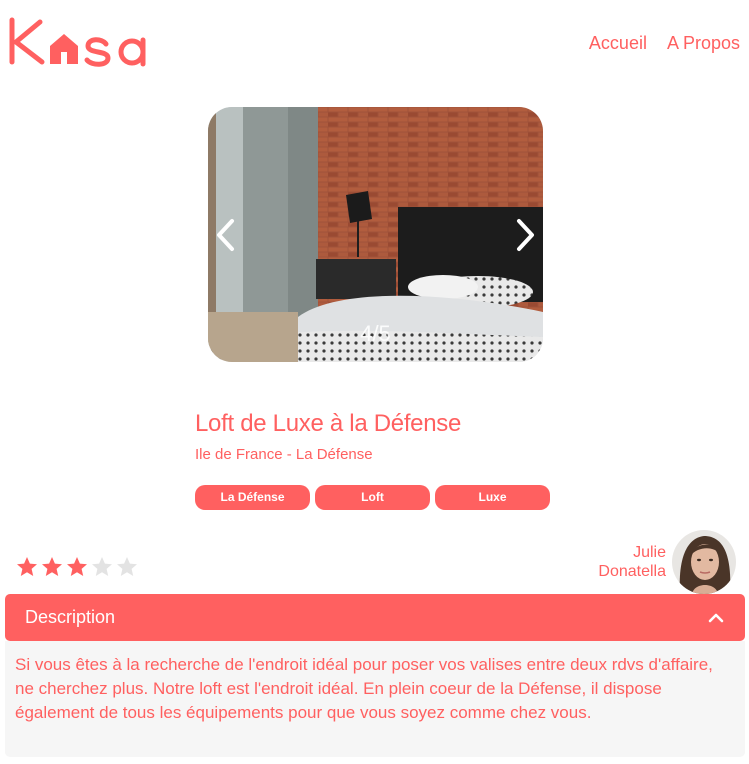  I want to click on tag-list: La Défense Loft Luxe, so click(372, 497).